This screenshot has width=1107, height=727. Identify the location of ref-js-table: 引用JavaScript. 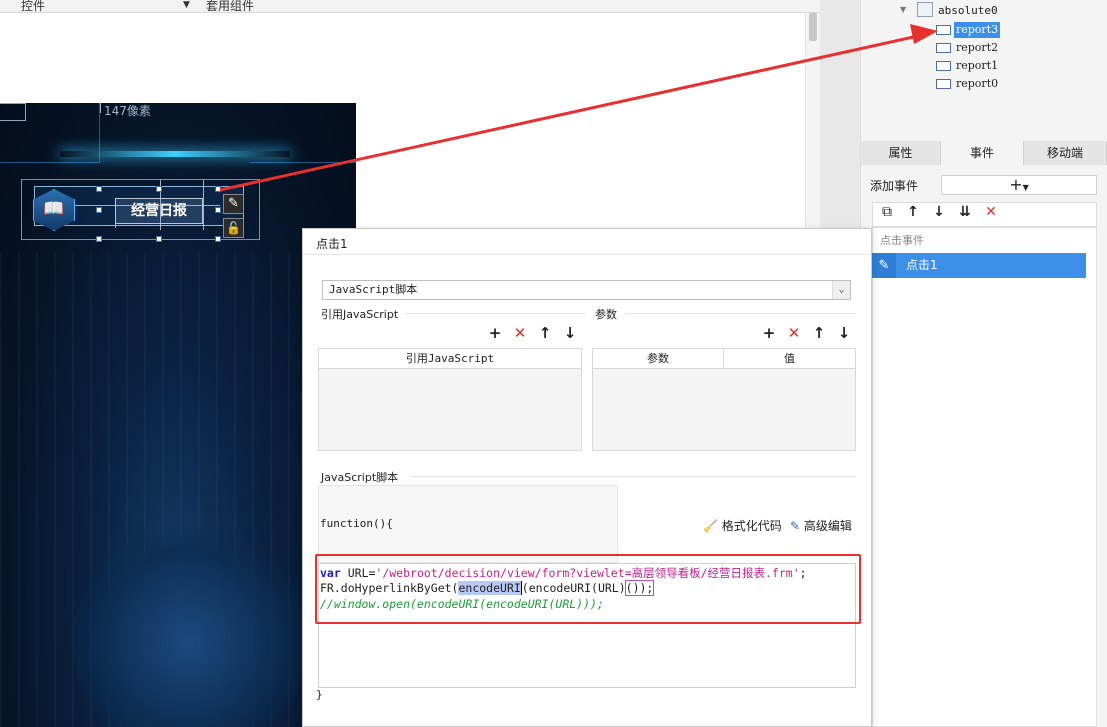
(450, 399).